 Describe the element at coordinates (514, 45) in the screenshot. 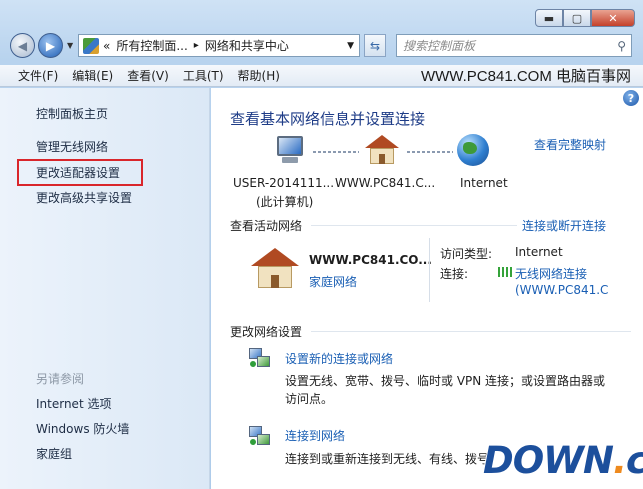

I see `search-input: 搜索控制面板 ⚲` at that location.